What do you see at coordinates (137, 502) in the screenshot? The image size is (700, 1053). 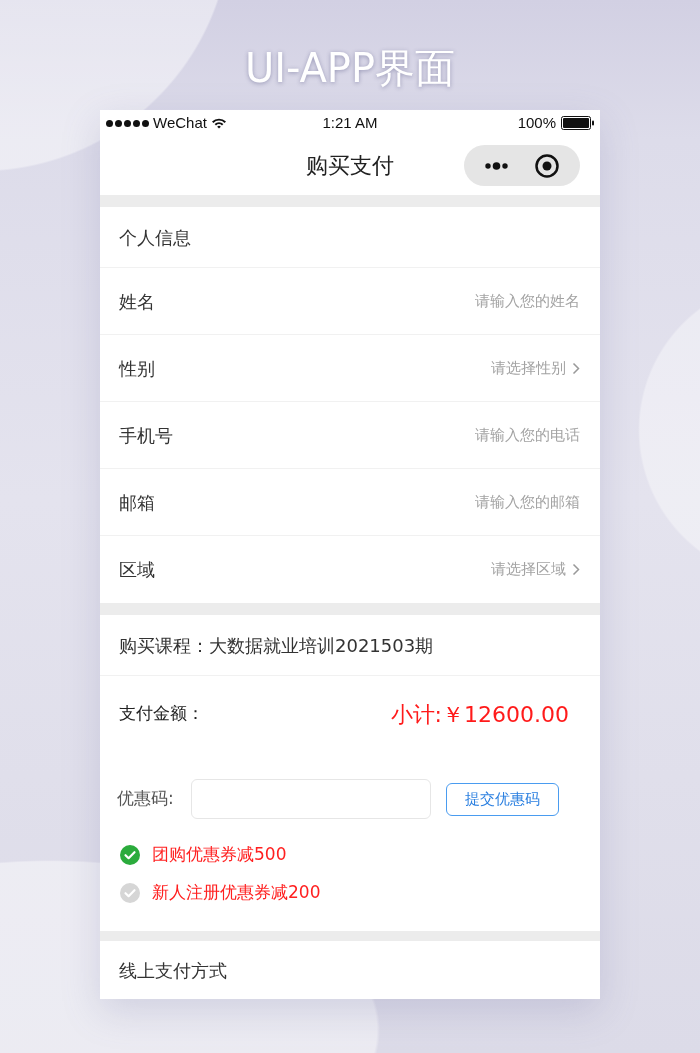 I see `field-label: 邮箱` at bounding box center [137, 502].